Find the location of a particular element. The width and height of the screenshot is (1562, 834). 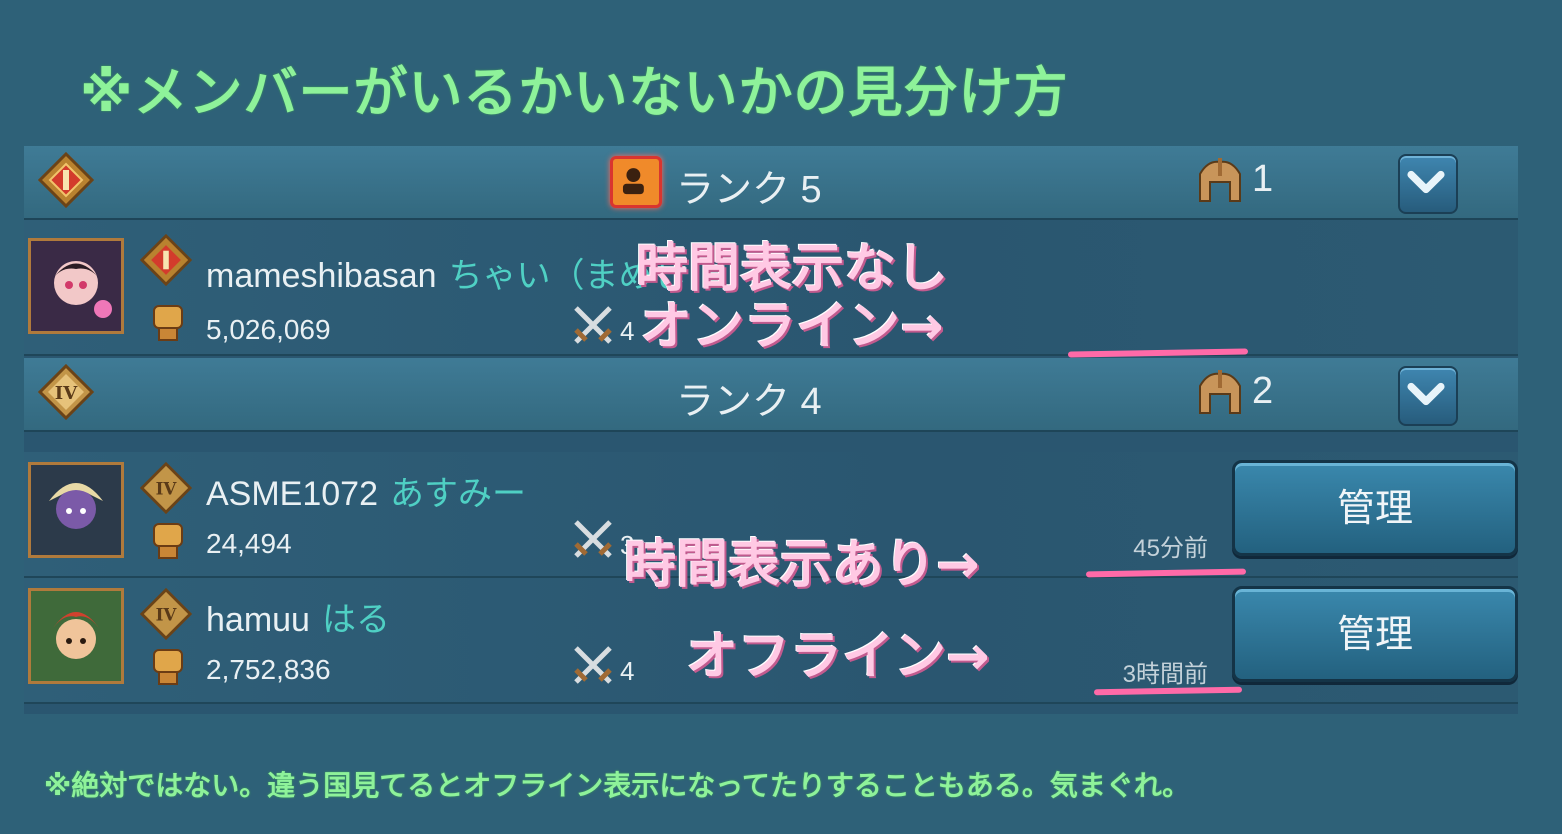

member-name: ASME1072 あすみー is located at coordinates (366, 490).